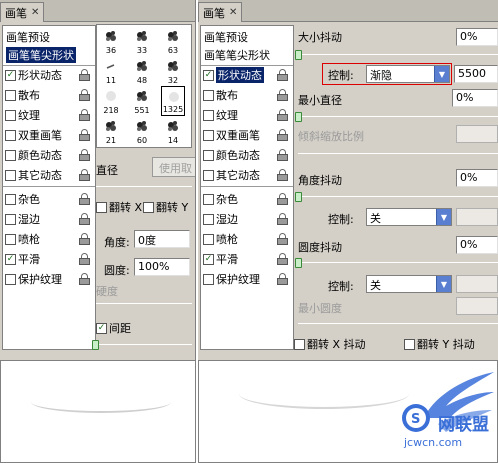  I want to click on spacing-checkbox: ✓ 间距, so click(113, 328).